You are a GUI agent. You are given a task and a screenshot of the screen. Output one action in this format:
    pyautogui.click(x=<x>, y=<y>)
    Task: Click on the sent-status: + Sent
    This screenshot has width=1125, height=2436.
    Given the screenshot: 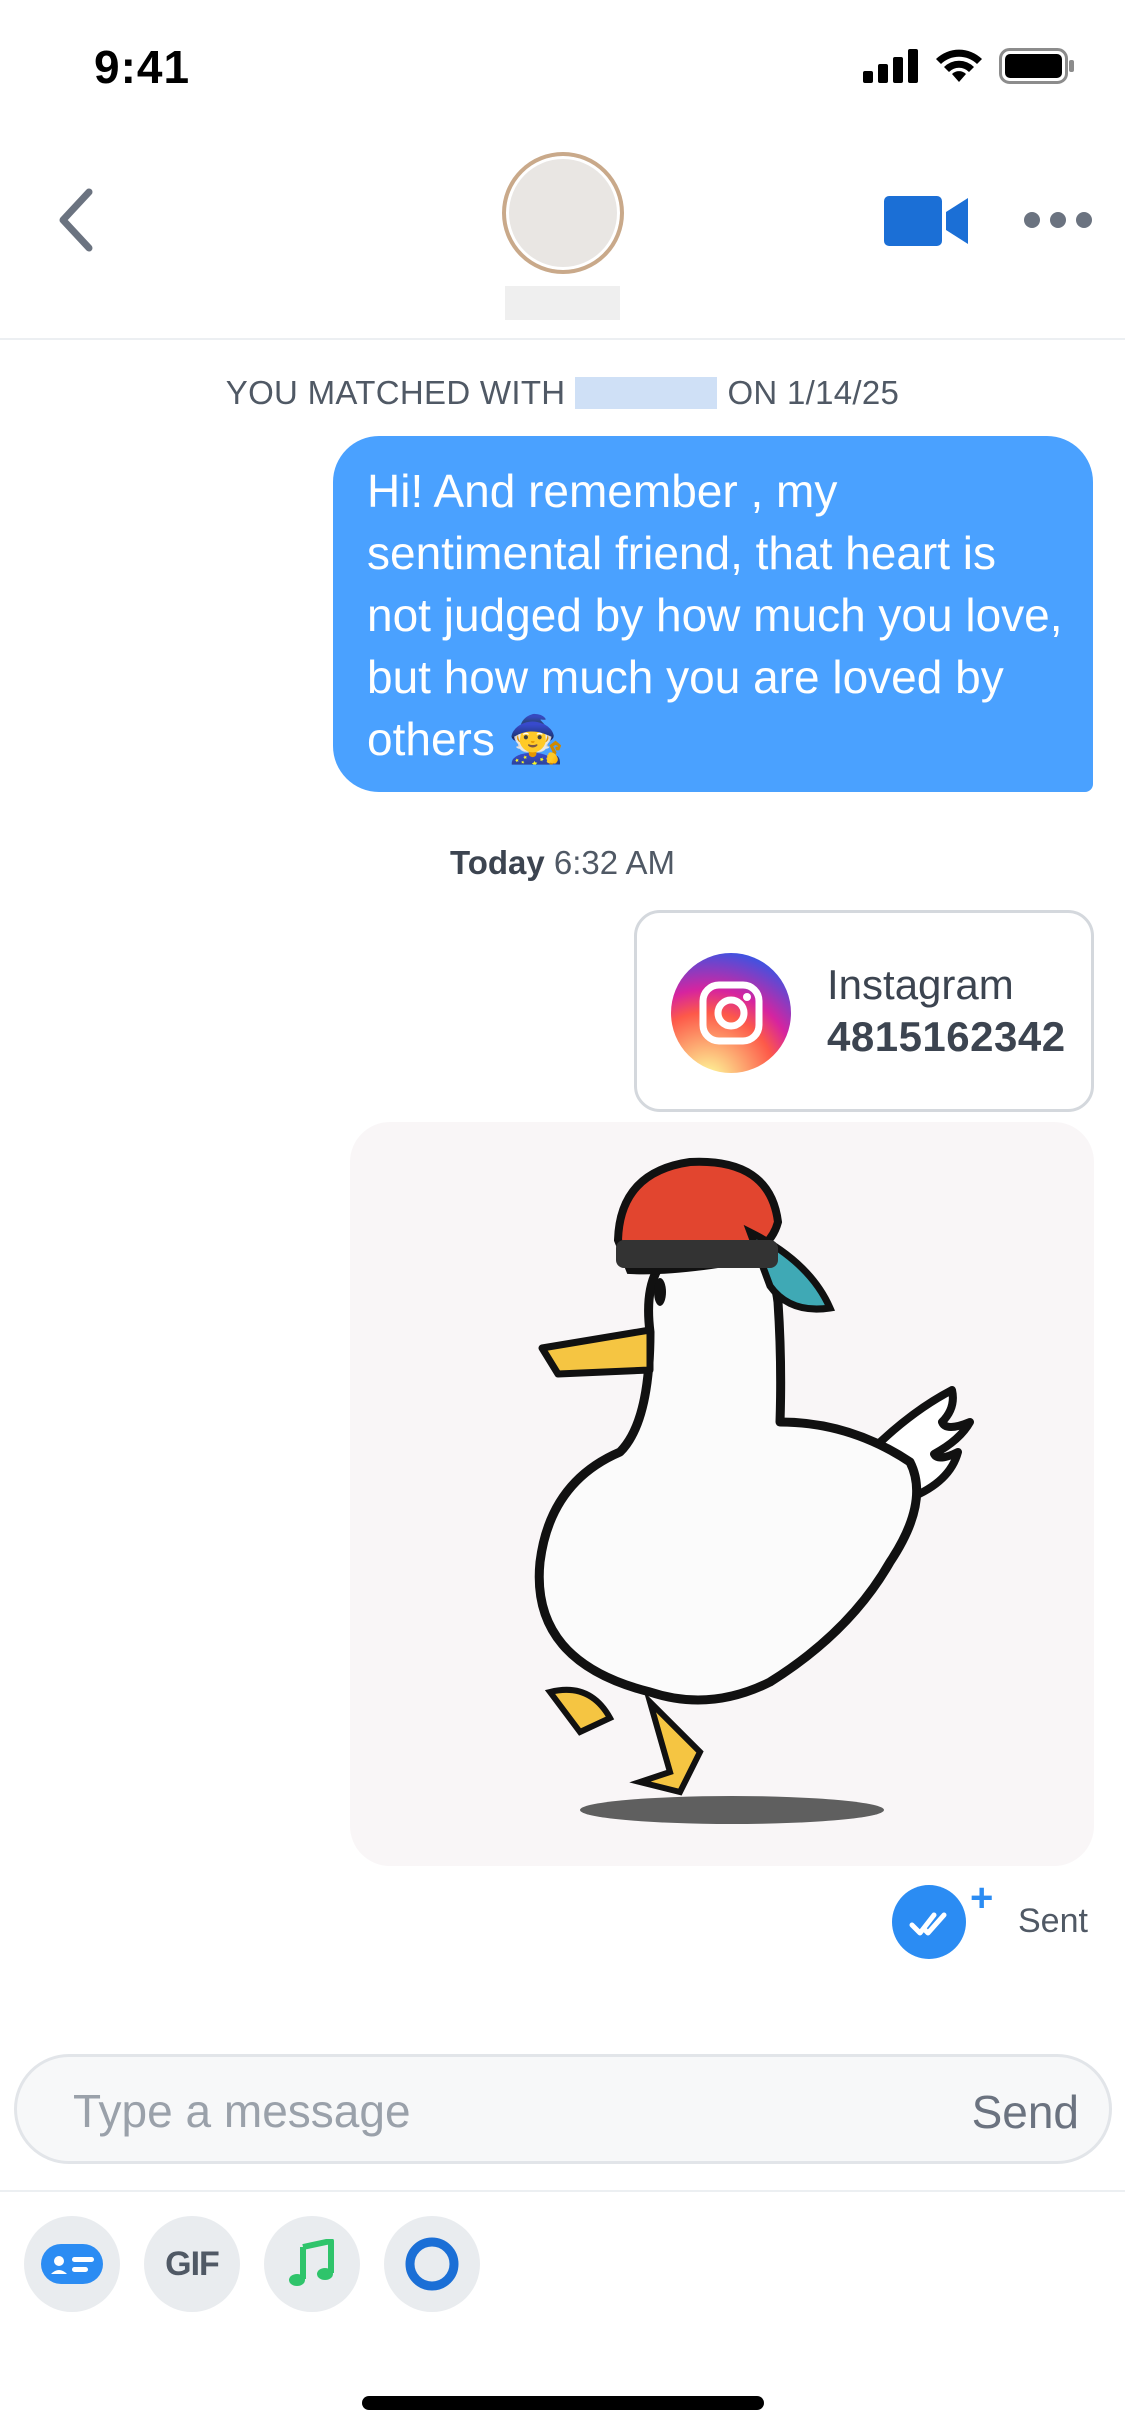 What is the action you would take?
    pyautogui.click(x=997, y=1919)
    